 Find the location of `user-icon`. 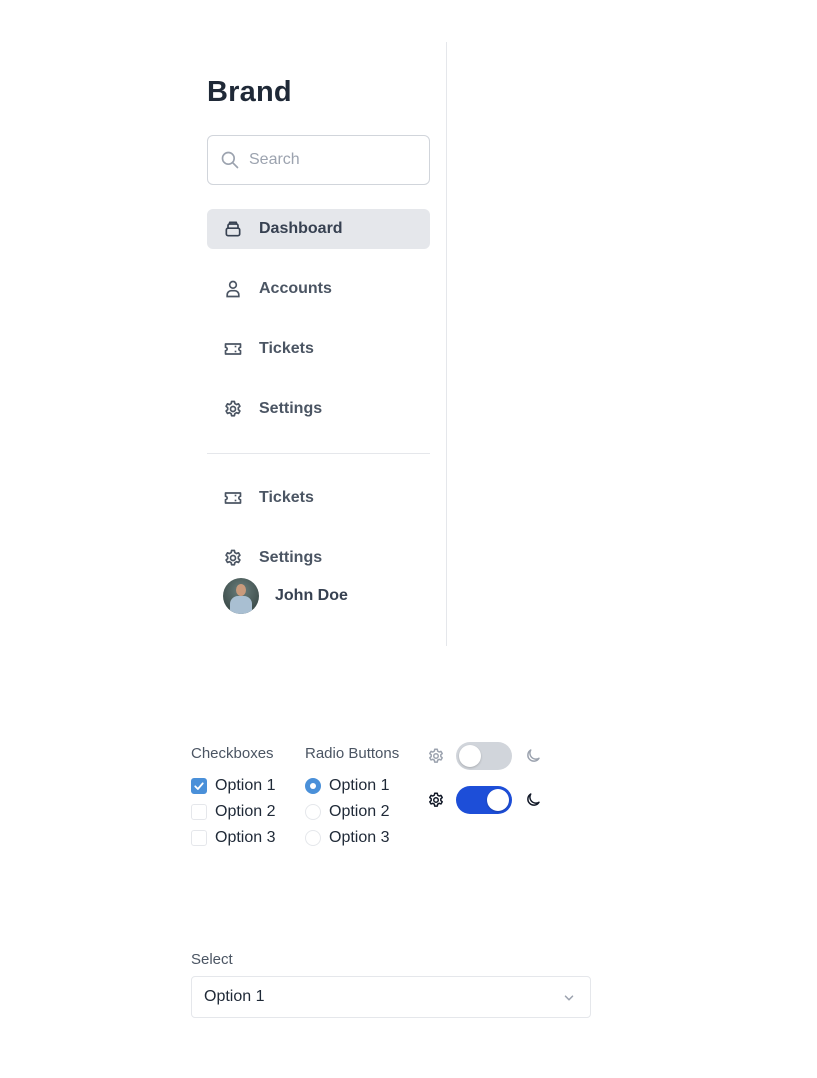

user-icon is located at coordinates (233, 289).